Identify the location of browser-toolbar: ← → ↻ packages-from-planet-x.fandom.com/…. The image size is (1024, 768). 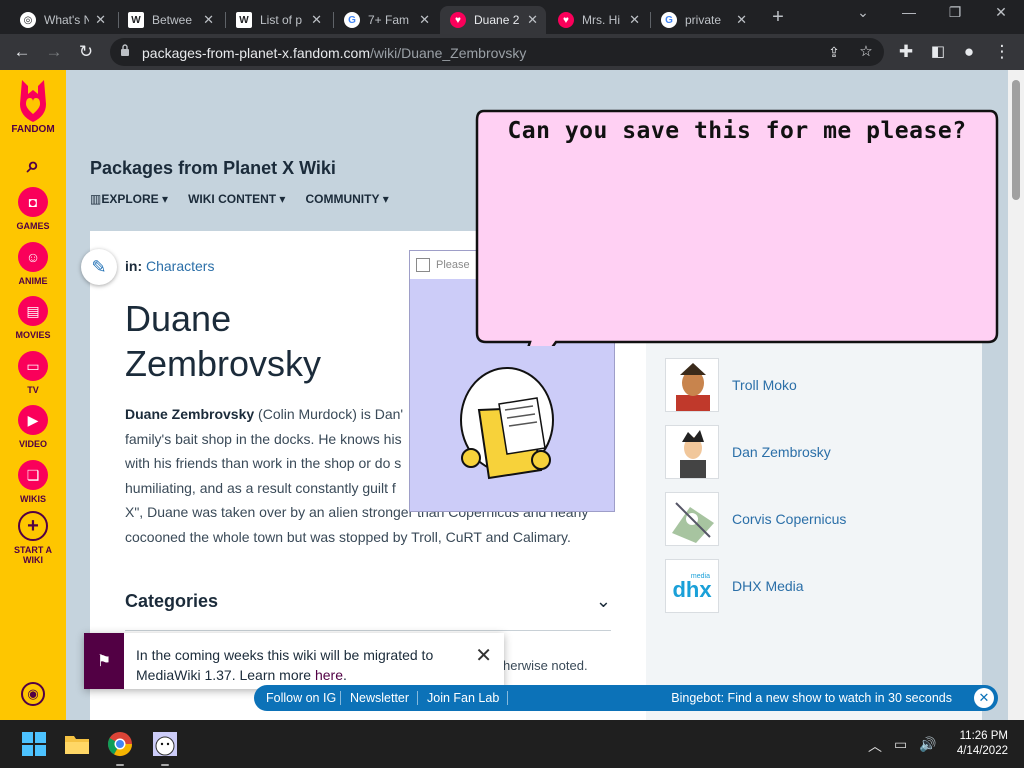
(512, 52).